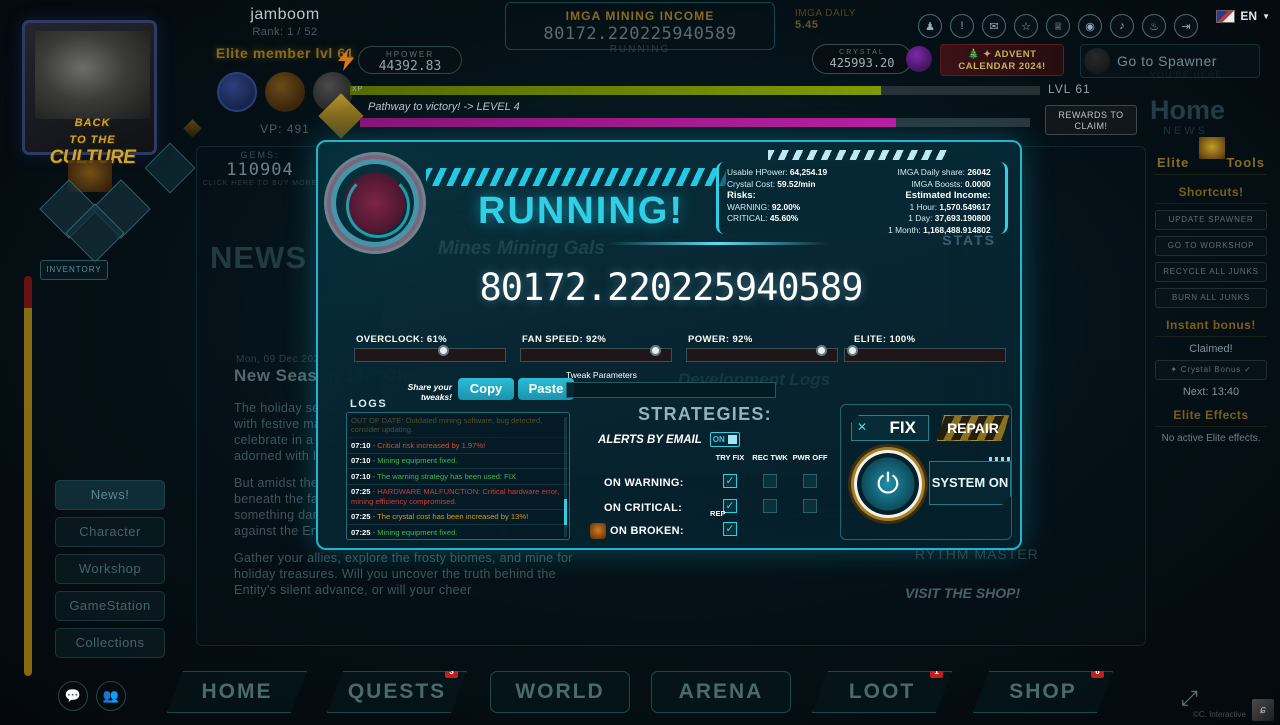 This screenshot has height=725, width=1280. I want to click on player-rank: Rank: 1 / 52, so click(285, 32).